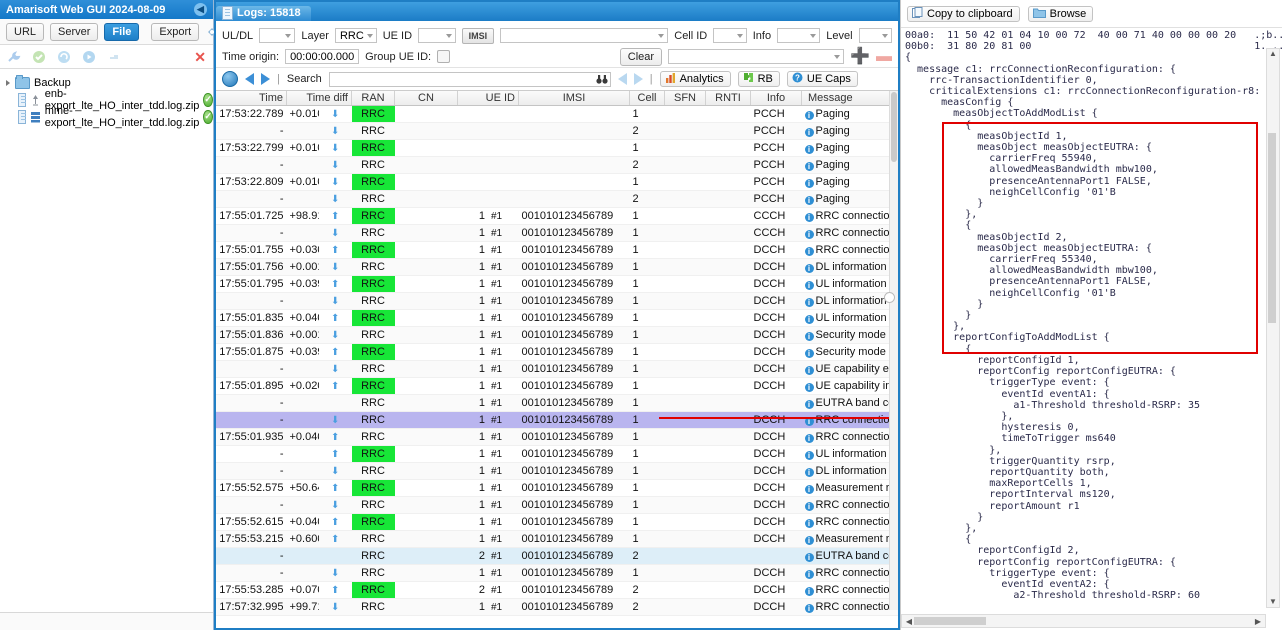  Describe the element at coordinates (1258, 621) in the screenshot. I see `scroll-right-arrow: ▶` at that location.